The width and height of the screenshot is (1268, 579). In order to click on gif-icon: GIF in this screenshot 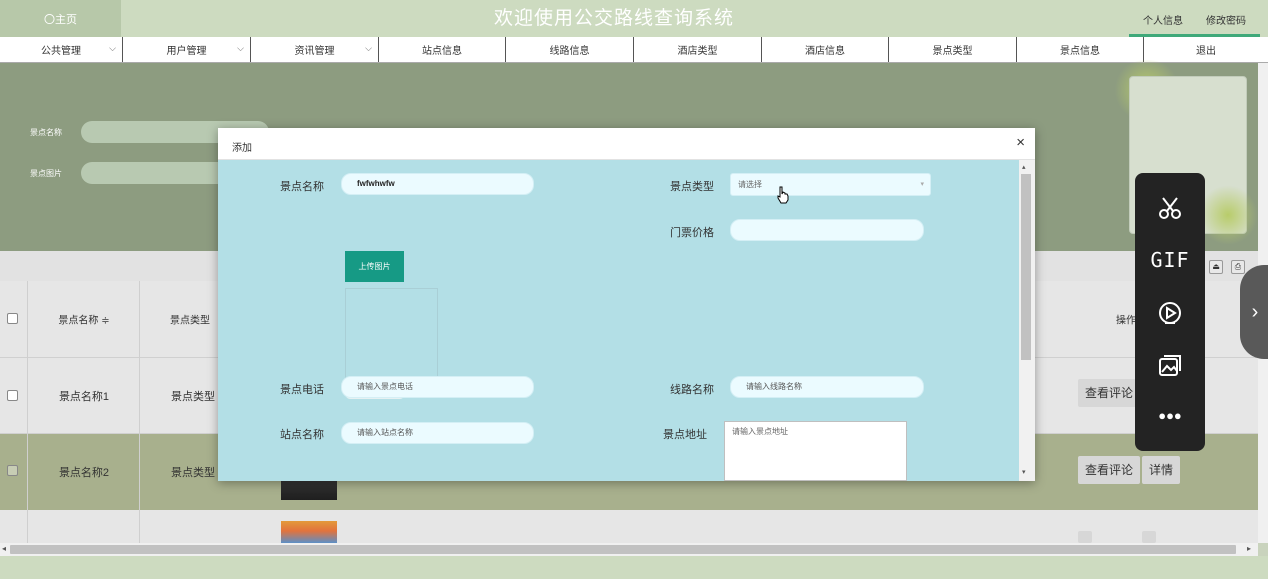, I will do `click(1170, 260)`.